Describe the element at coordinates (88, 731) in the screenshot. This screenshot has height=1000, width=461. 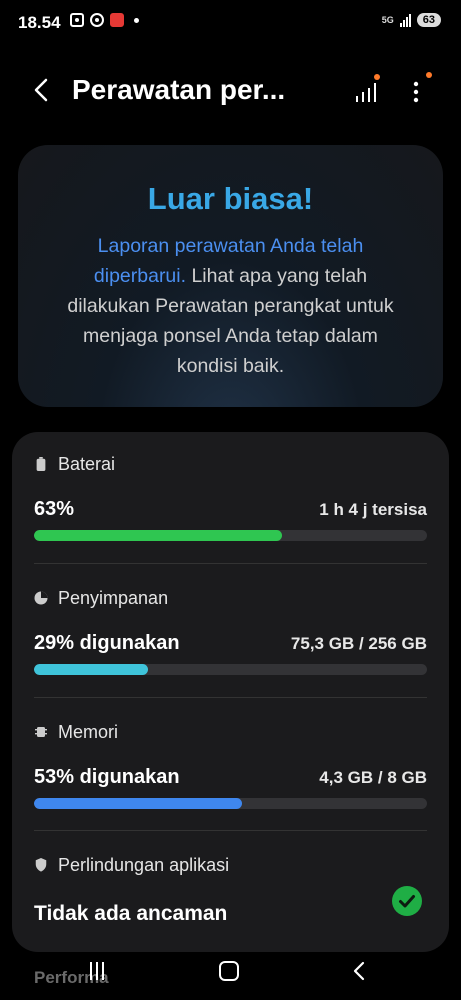
I see `memory-label: Memori` at that location.